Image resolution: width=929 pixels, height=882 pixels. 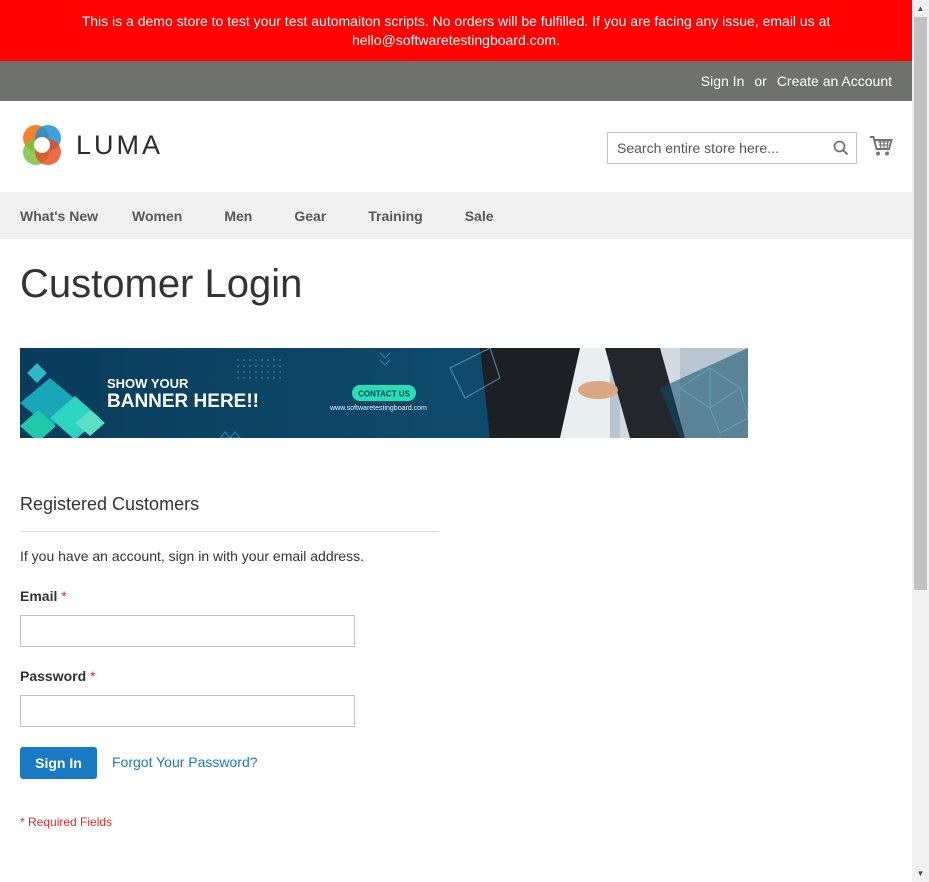 I want to click on nav-item-gear: Gear, so click(x=310, y=216).